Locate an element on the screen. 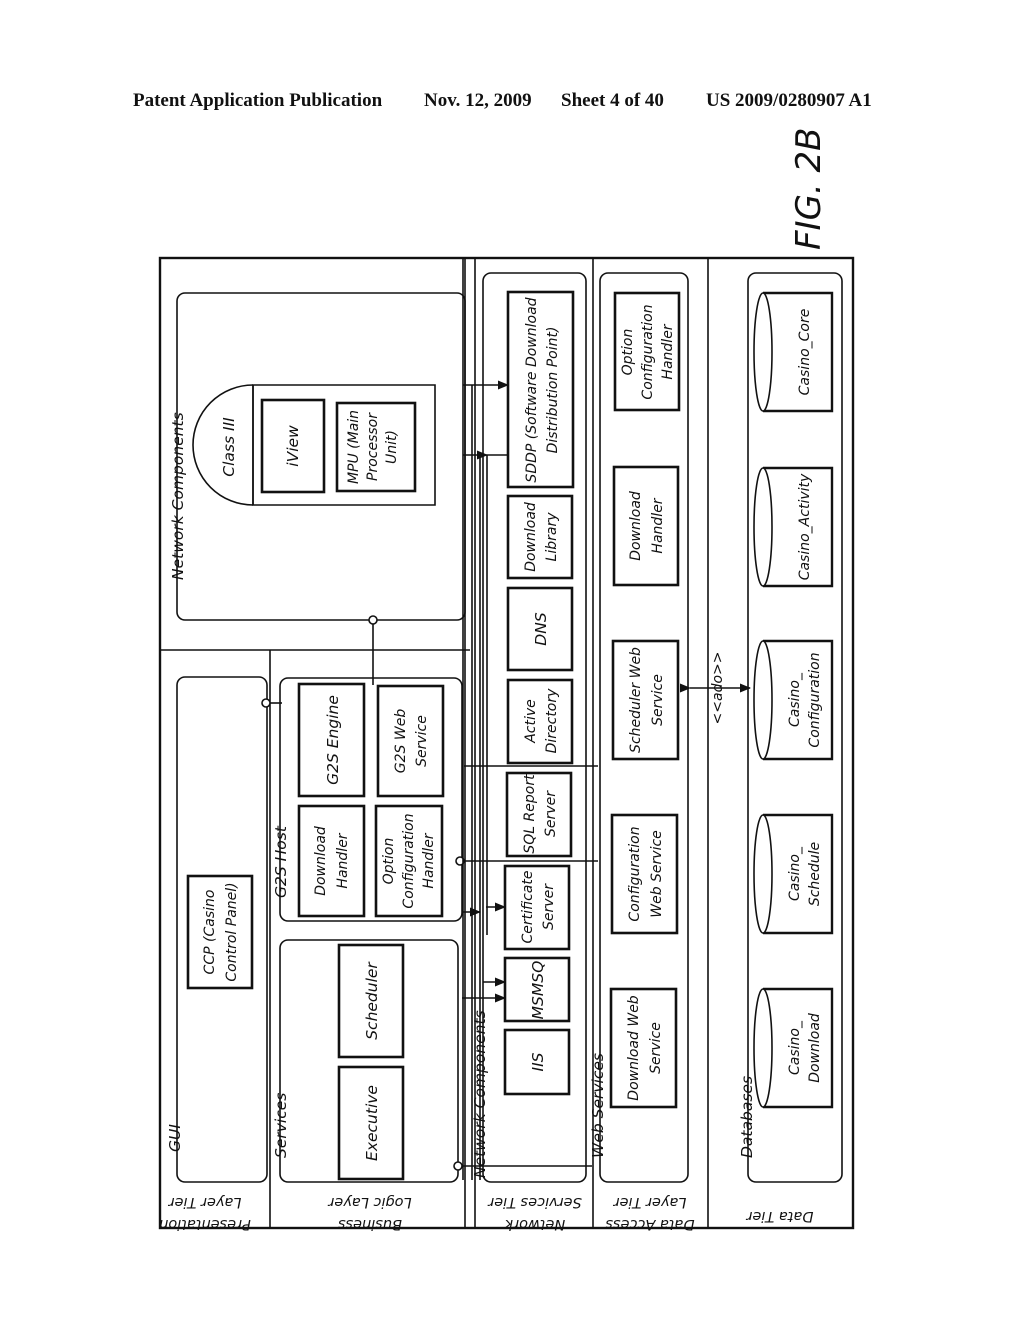 The height and width of the screenshot is (1320, 1024). svg-text: Control Panel) is located at coordinates (232, 931).